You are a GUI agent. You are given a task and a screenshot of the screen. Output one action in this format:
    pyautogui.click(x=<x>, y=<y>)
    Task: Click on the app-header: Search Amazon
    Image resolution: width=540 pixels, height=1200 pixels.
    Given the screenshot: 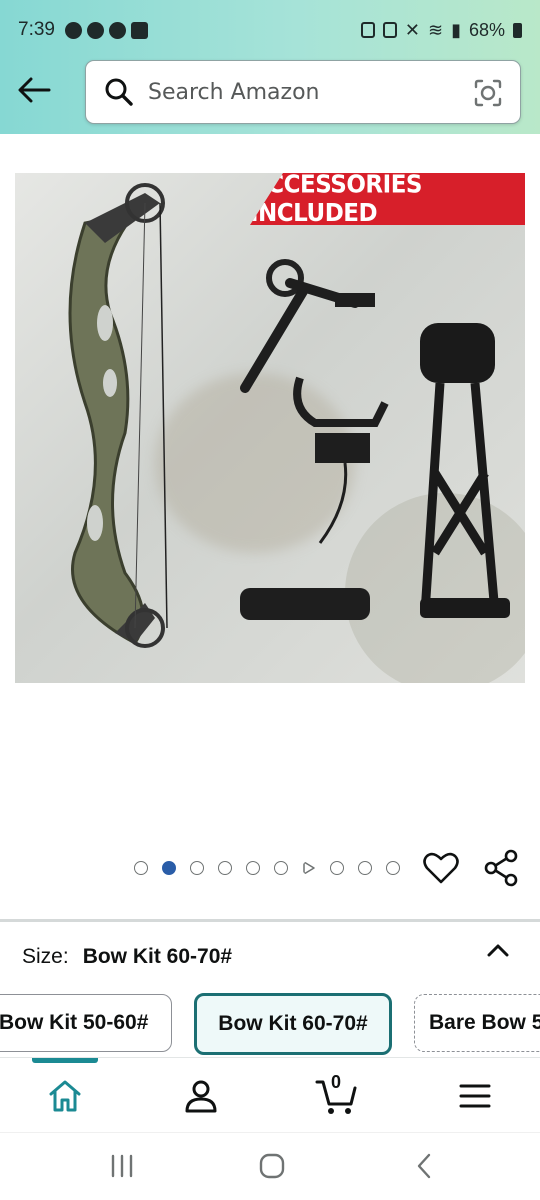 What is the action you would take?
    pyautogui.click(x=270, y=92)
    